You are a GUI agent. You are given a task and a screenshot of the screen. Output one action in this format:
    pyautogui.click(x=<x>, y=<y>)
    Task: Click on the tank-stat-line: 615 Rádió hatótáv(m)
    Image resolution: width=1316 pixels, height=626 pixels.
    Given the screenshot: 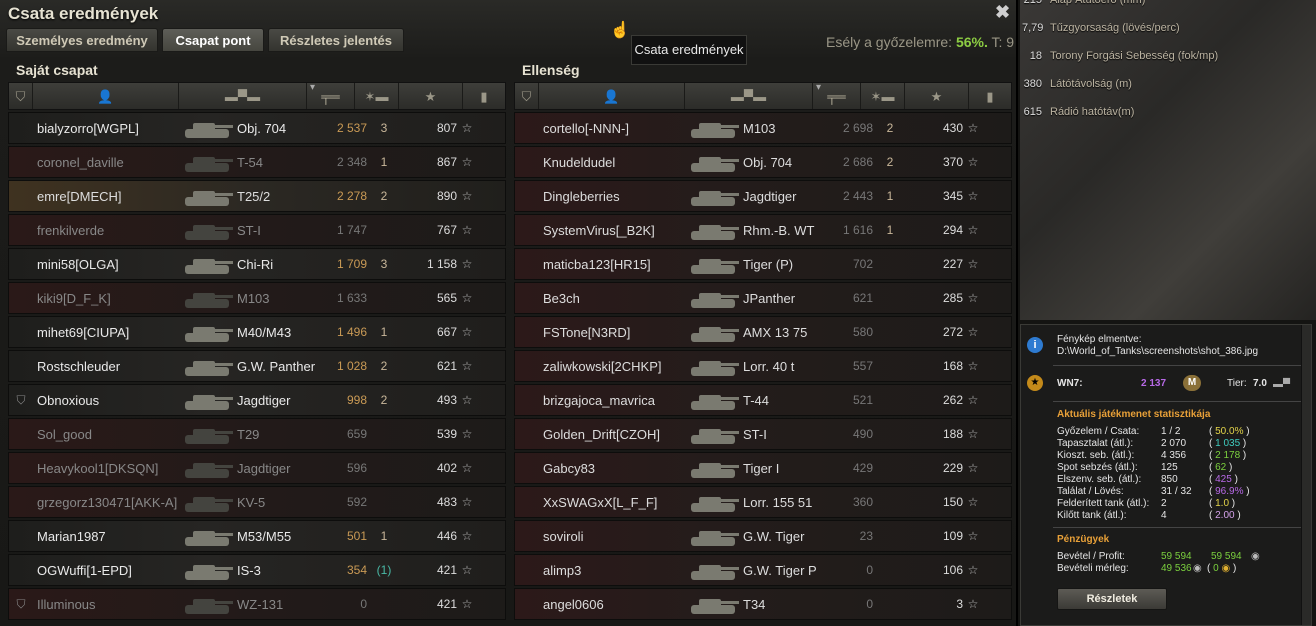 What is the action you would take?
    pyautogui.click(x=1078, y=112)
    